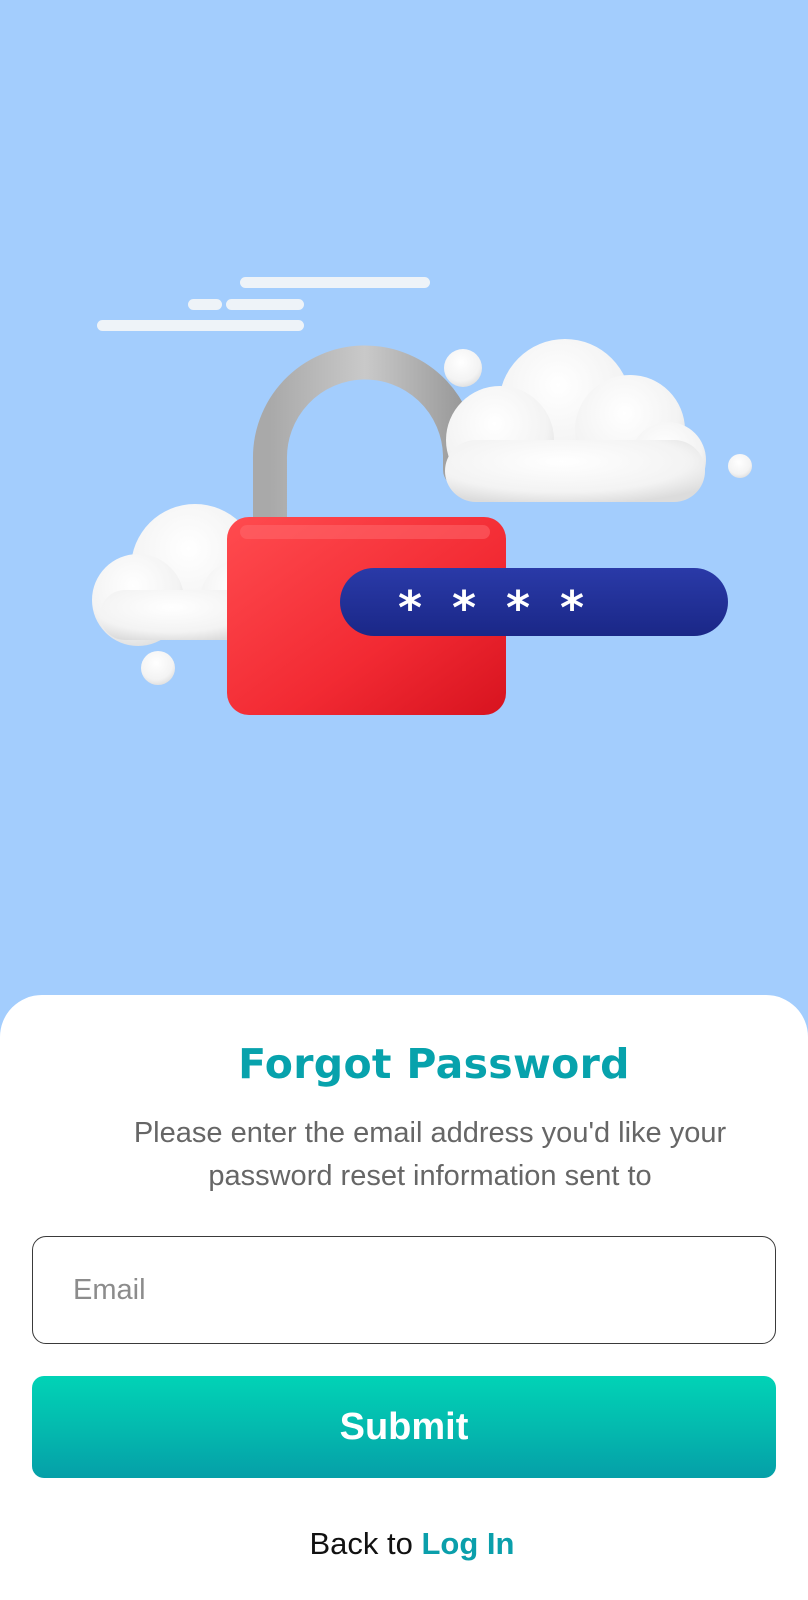 This screenshot has width=808, height=1600. I want to click on email-field, so click(404, 1290).